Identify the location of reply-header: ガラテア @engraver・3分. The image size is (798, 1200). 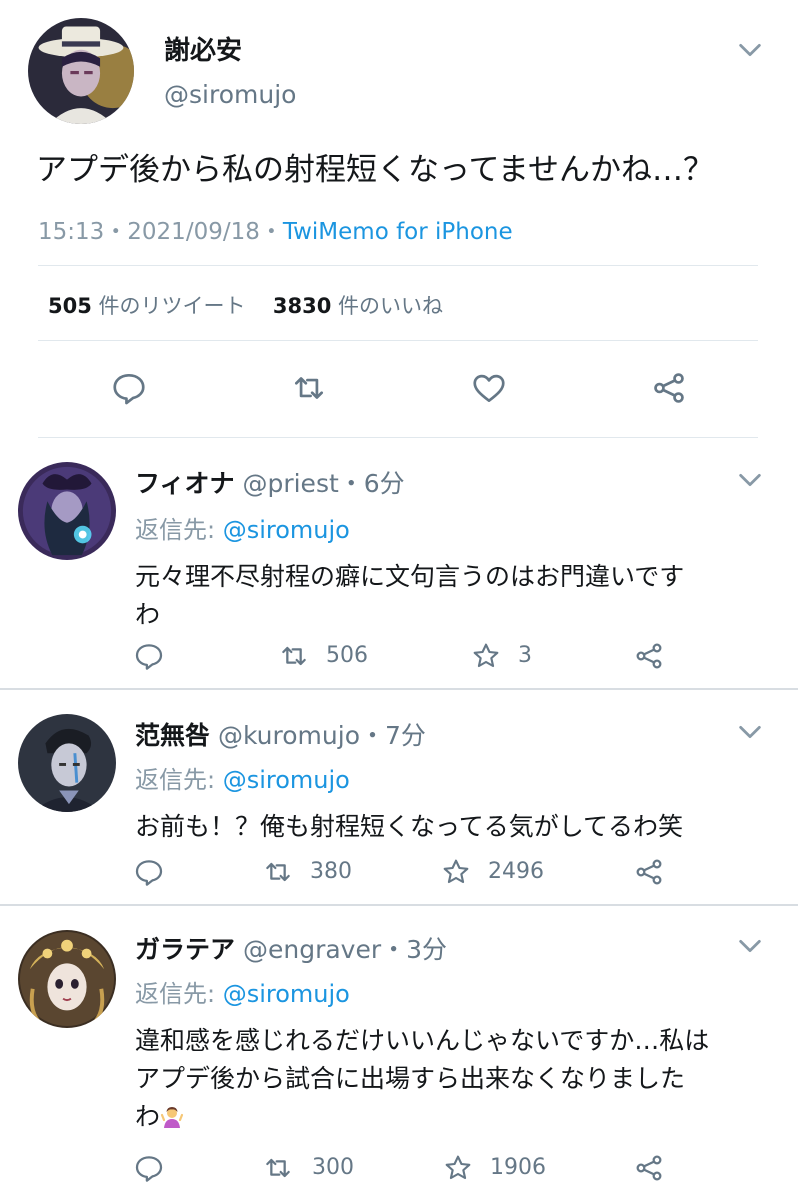
(291, 948).